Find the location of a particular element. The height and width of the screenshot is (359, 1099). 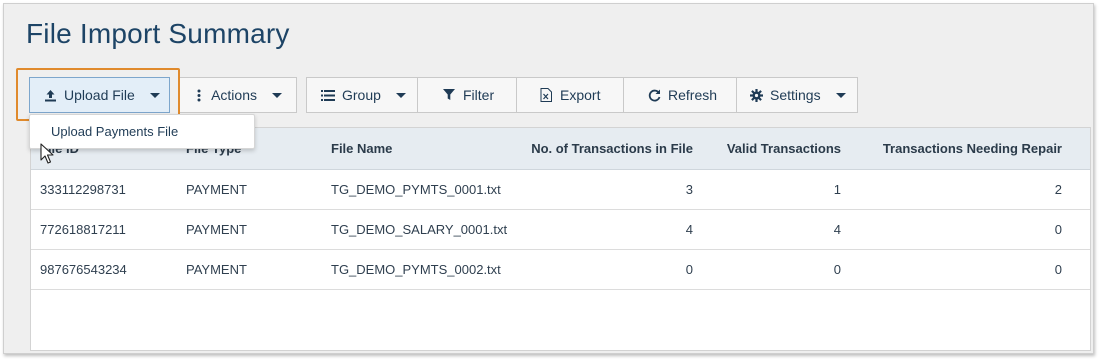

column-header-valid-transactions: Valid Transactions is located at coordinates (767, 149).